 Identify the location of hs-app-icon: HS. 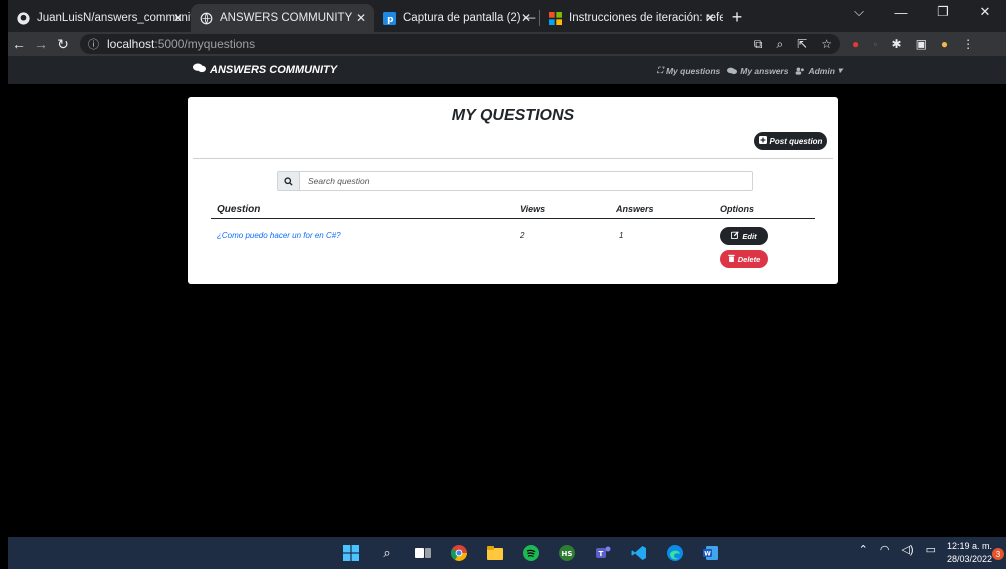
(567, 553).